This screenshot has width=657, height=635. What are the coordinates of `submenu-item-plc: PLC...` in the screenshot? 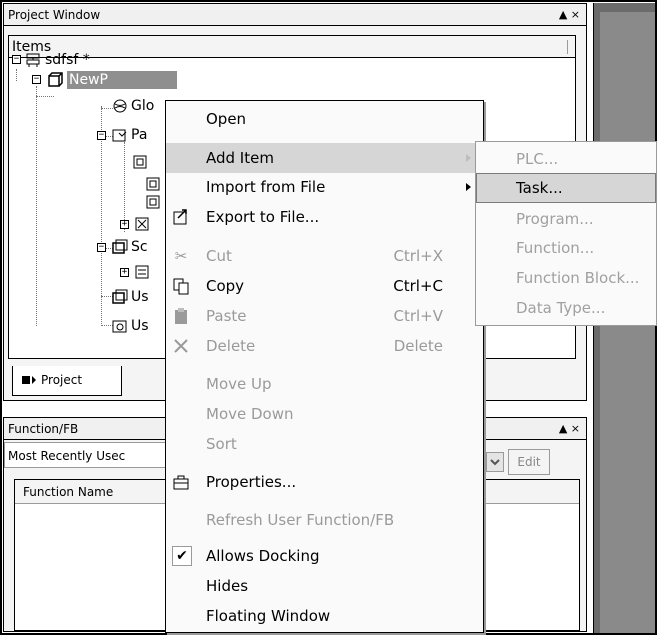 It's located at (566, 159).